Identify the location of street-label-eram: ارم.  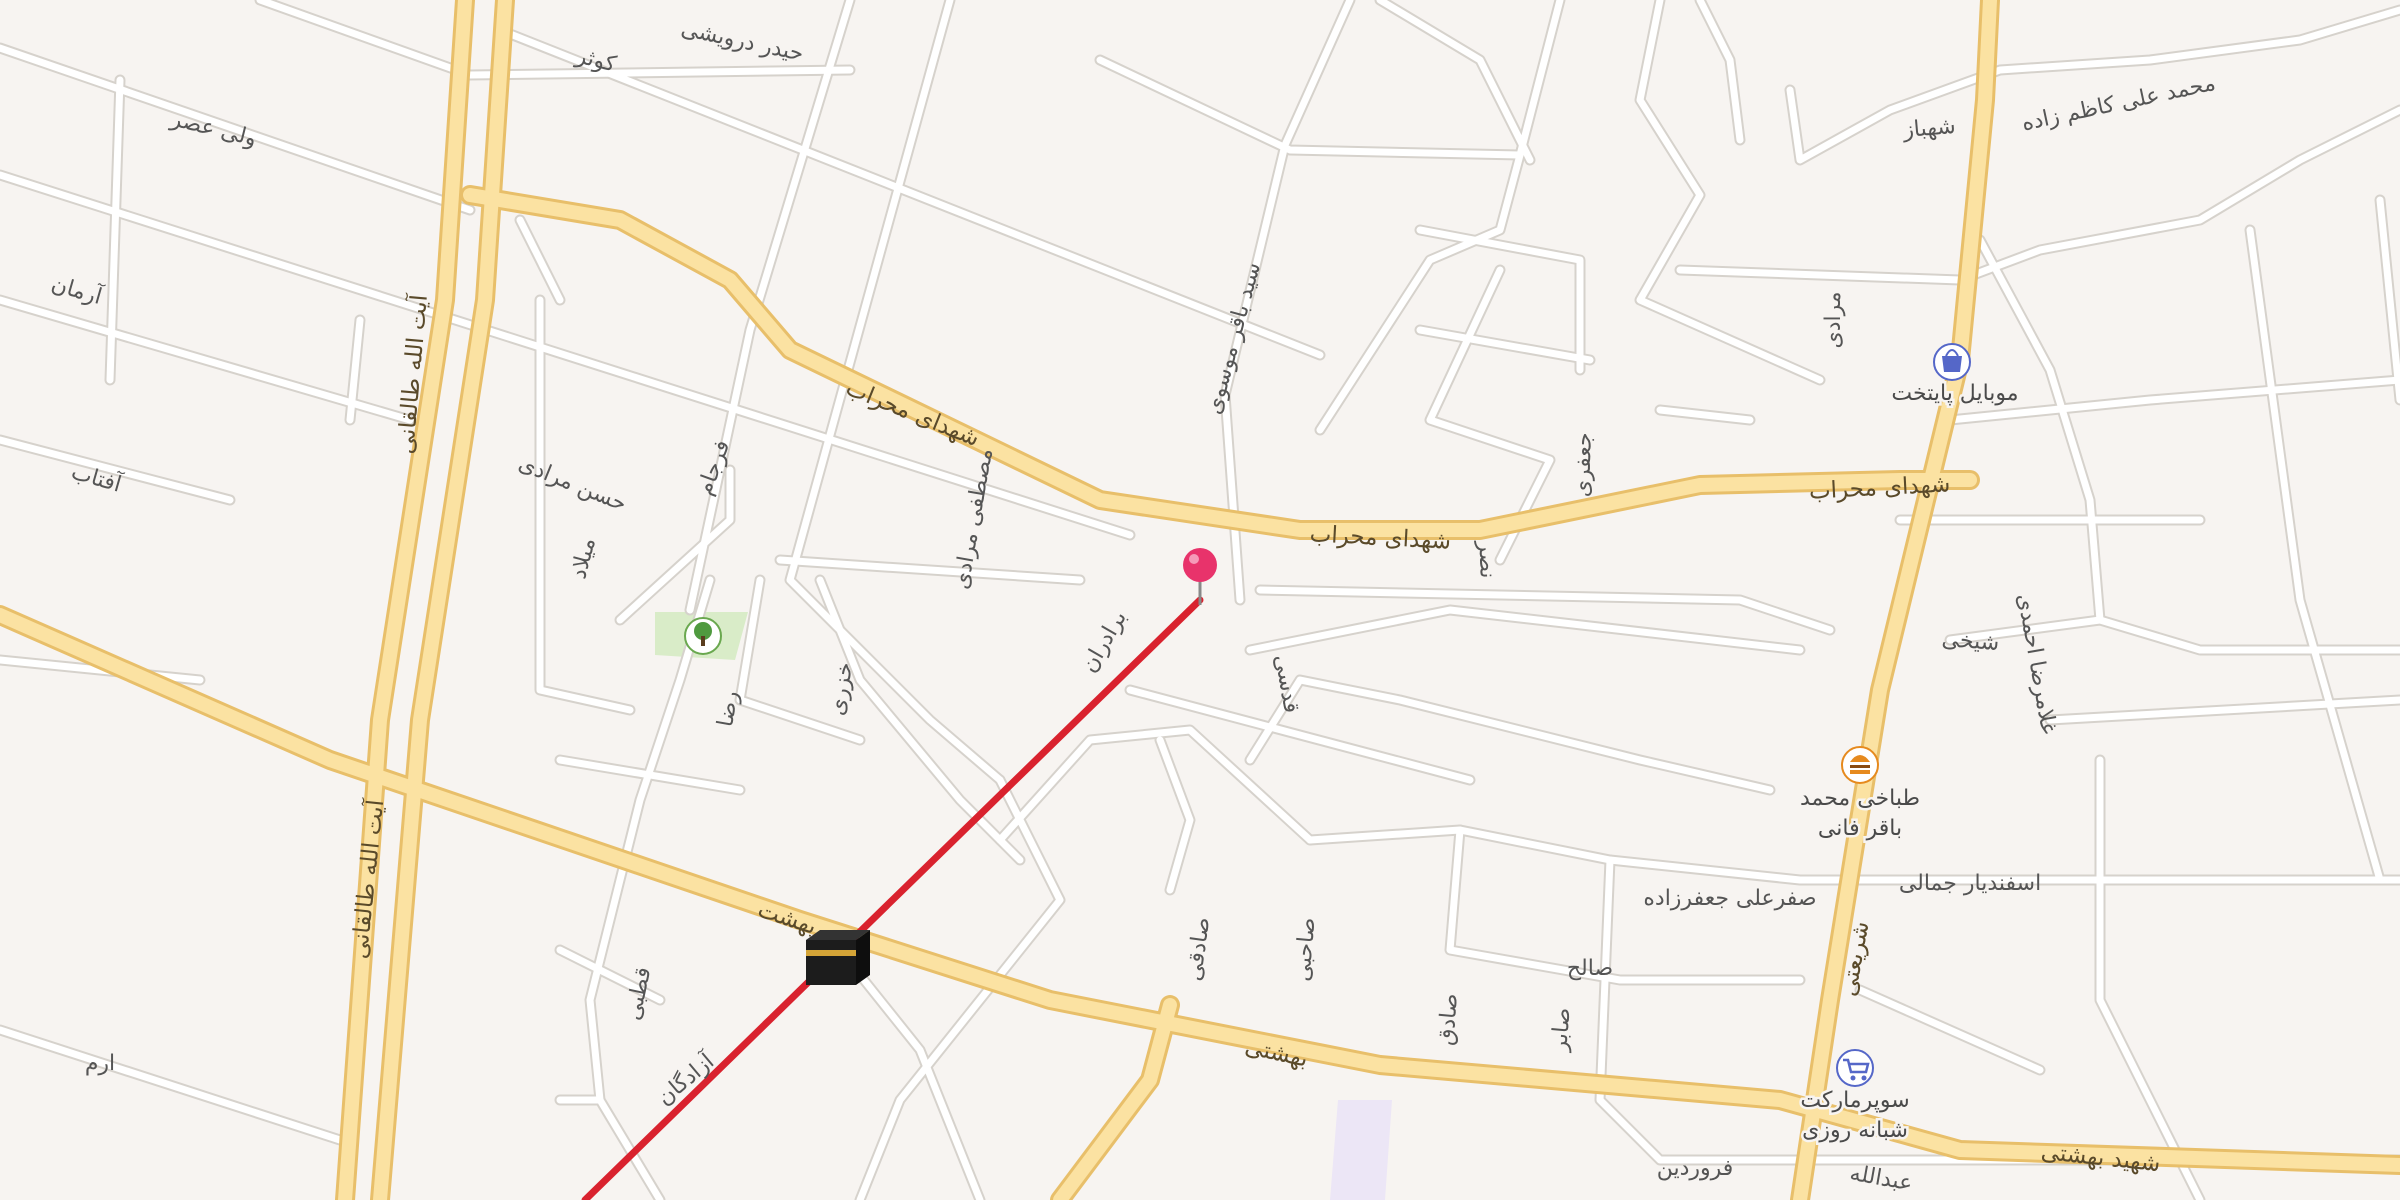
(100, 1063).